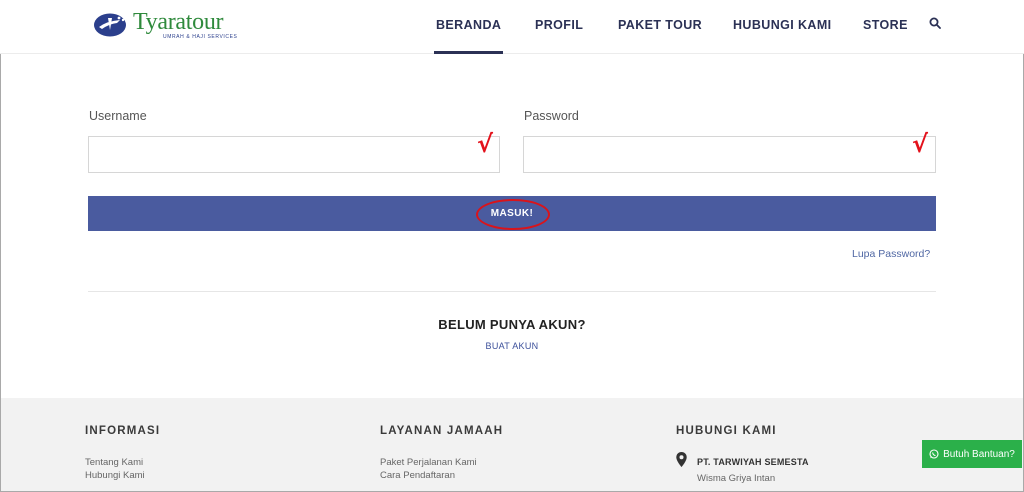  Describe the element at coordinates (428, 462) in the screenshot. I see `footer-link-paket-perjalanan: Paket Perjalanan Kami` at that location.